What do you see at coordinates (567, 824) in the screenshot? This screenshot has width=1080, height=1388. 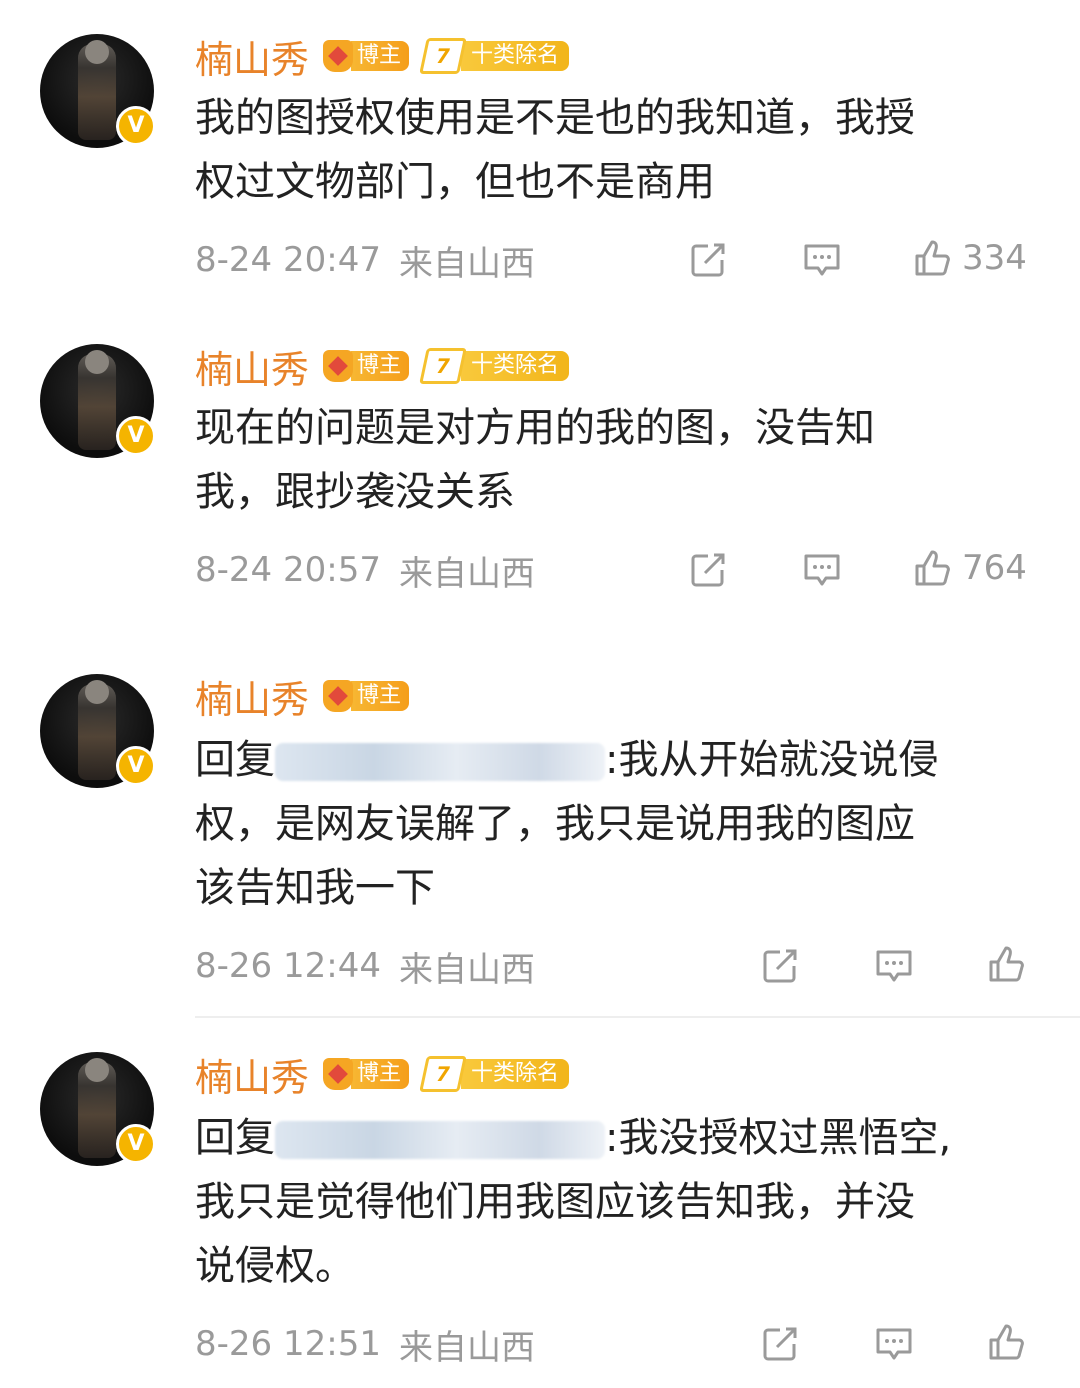 I see `comment-text: 回复:我从开始就没说侵 权，是网友误解了，我只是说用我的图应 该告知我一下` at bounding box center [567, 824].